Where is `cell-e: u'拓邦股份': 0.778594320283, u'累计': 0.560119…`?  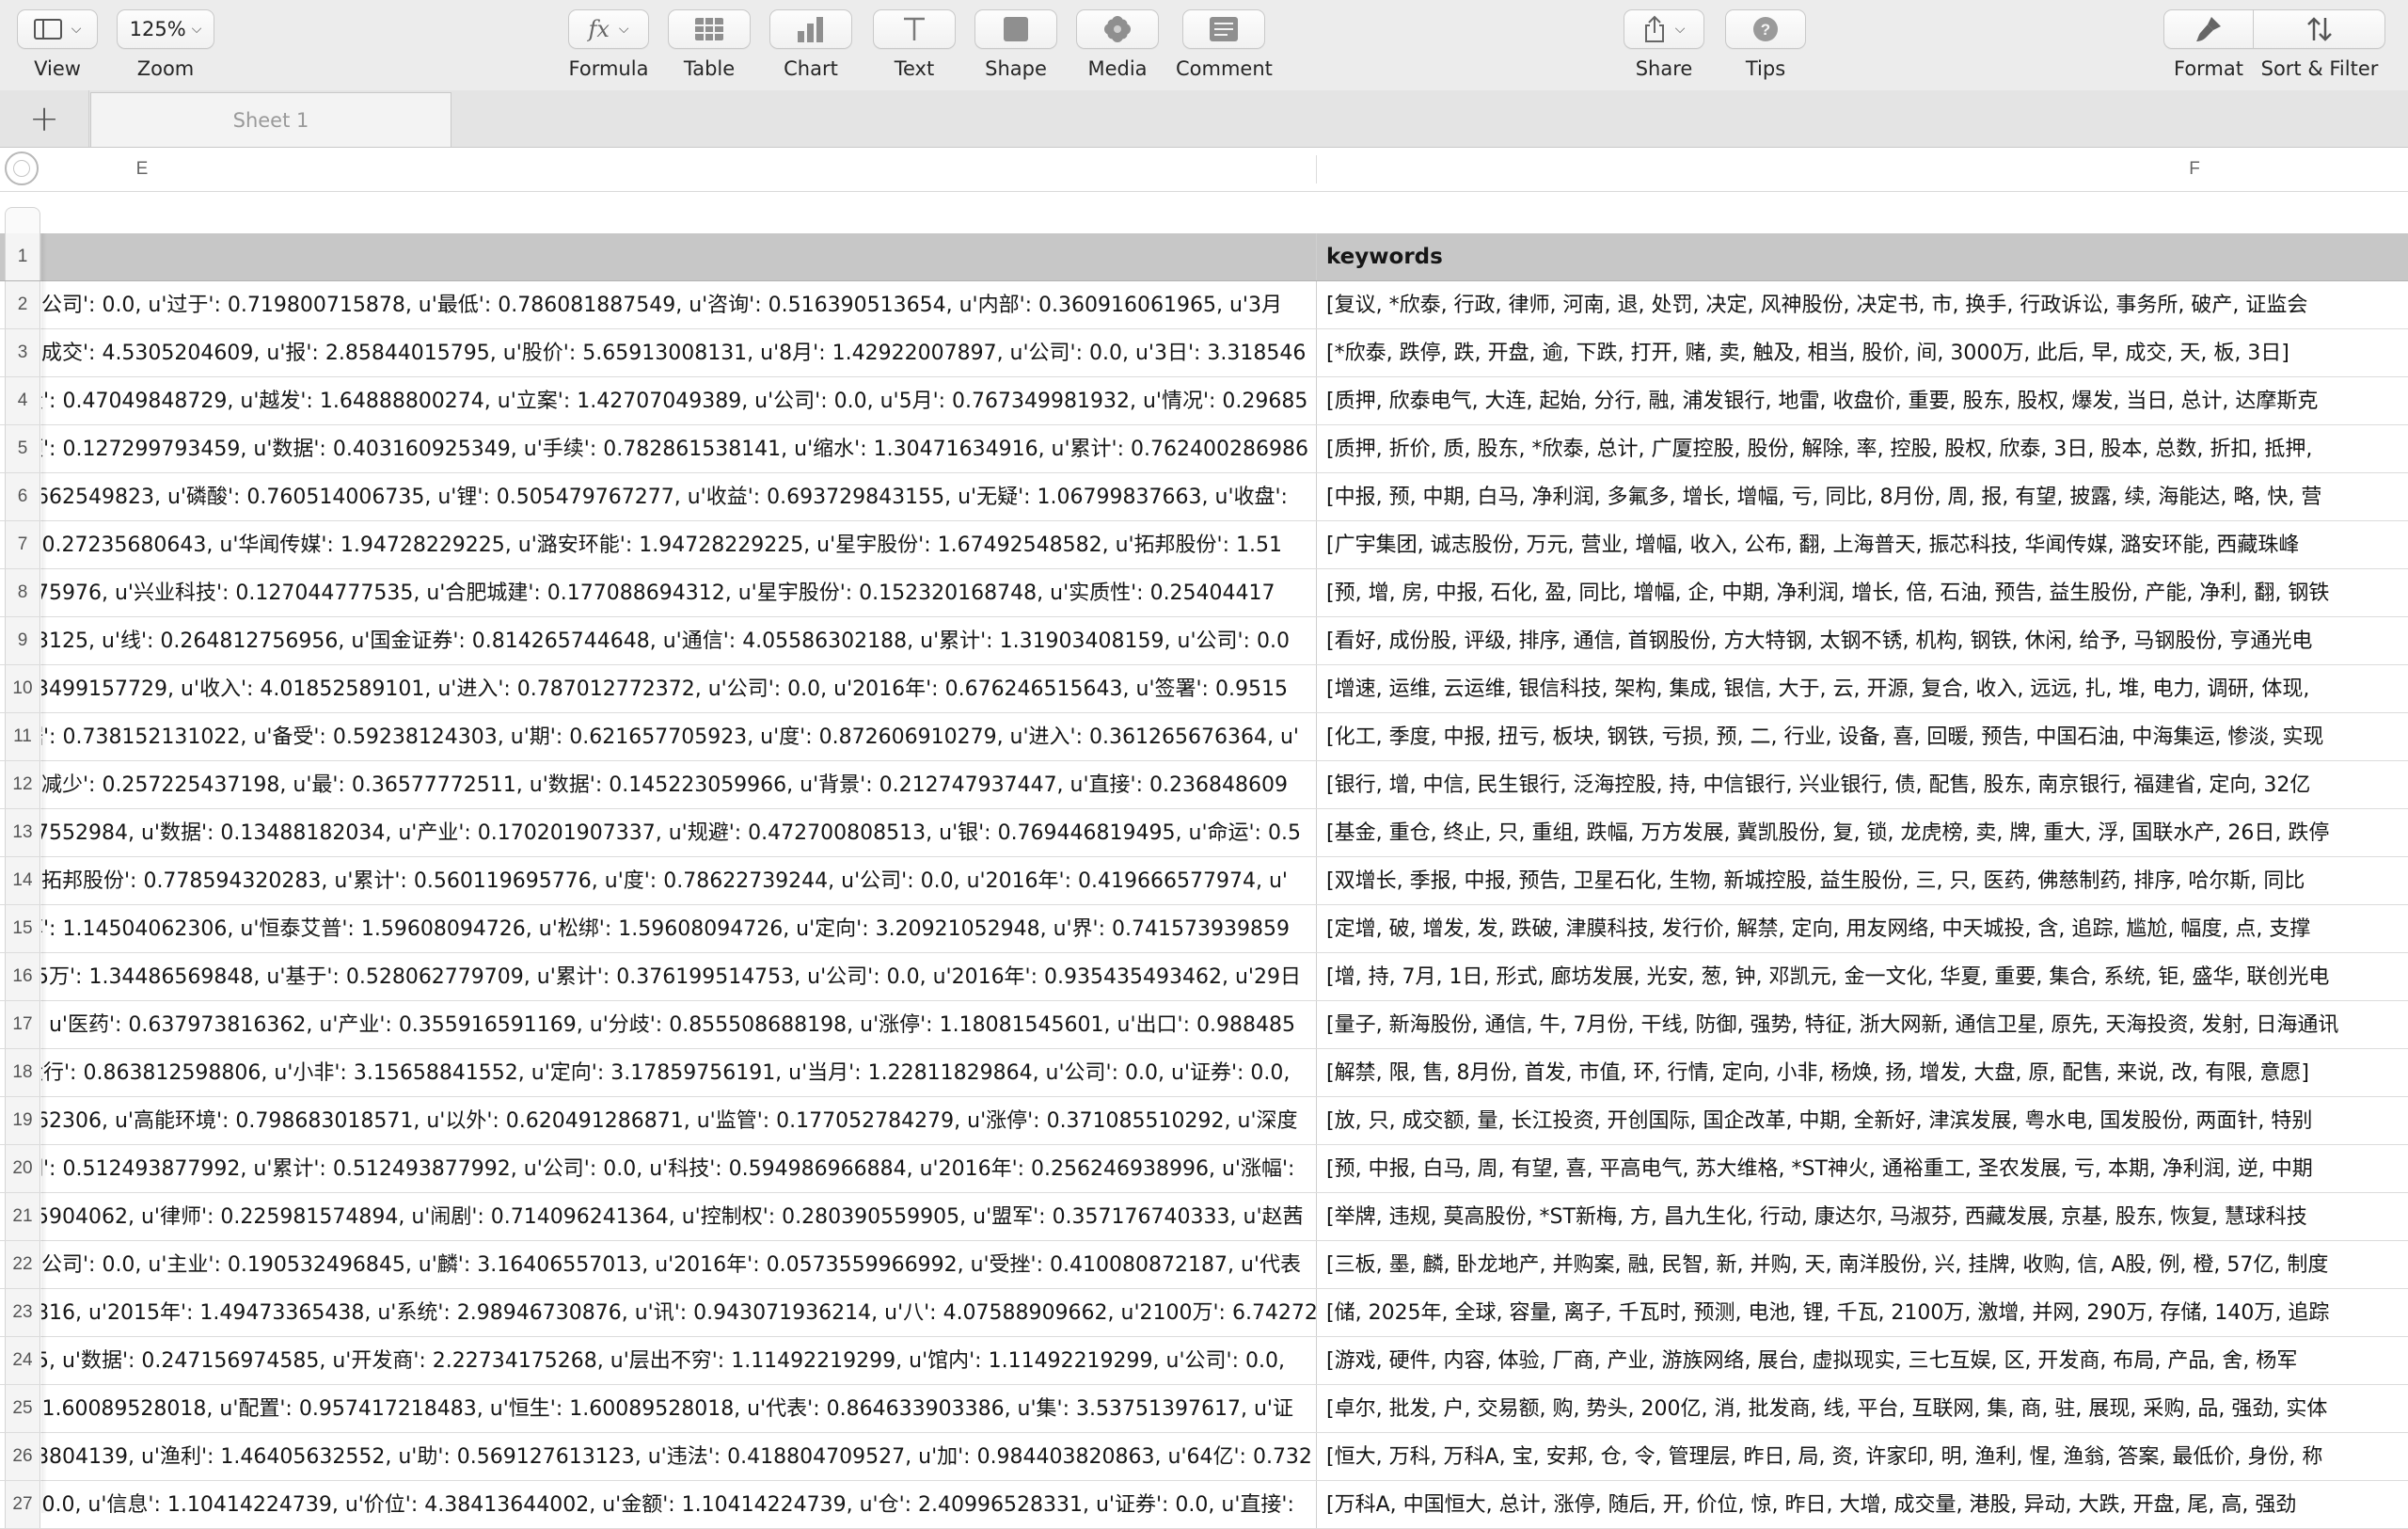
cell-e: u'拓邦股份': 0.778594320283, u'累计': 0.560119… is located at coordinates (679, 881).